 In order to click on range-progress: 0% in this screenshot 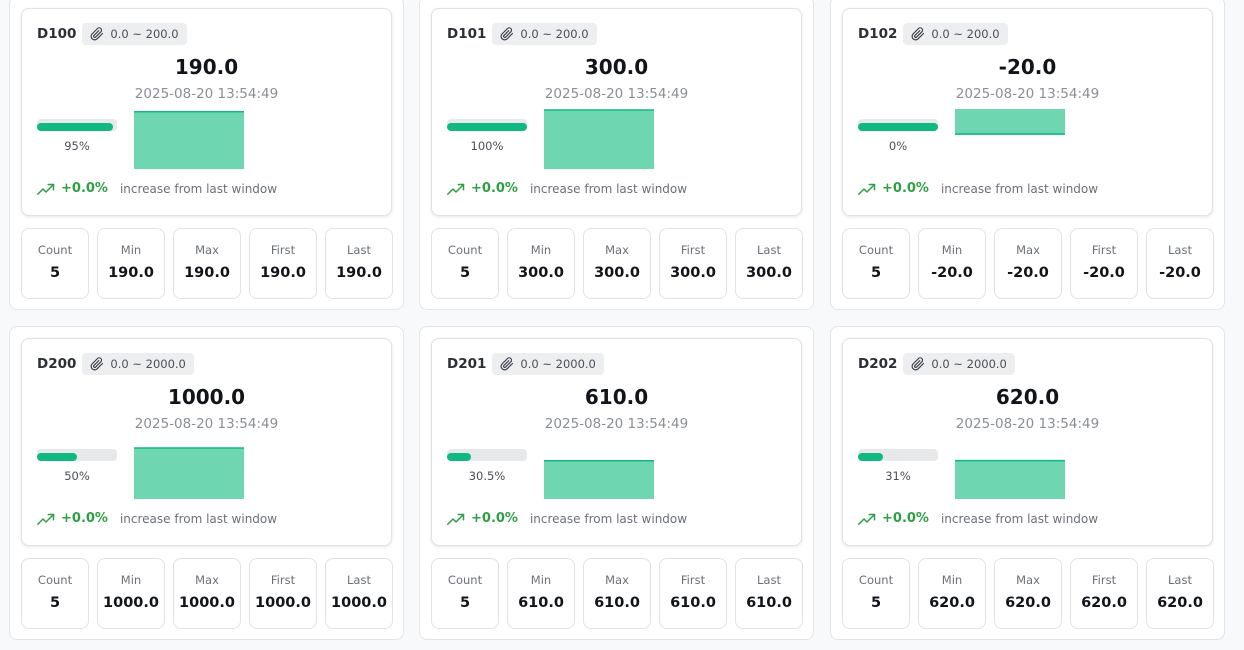, I will do `click(898, 136)`.